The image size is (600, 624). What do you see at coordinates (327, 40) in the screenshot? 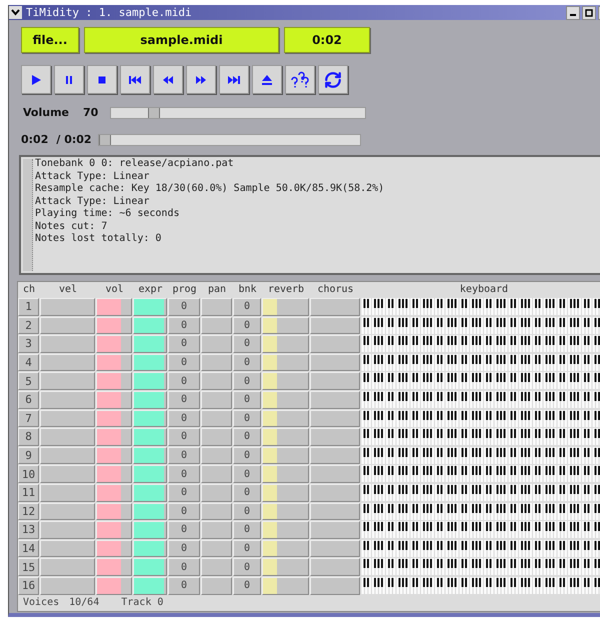
I see `time-display: 0:02` at bounding box center [327, 40].